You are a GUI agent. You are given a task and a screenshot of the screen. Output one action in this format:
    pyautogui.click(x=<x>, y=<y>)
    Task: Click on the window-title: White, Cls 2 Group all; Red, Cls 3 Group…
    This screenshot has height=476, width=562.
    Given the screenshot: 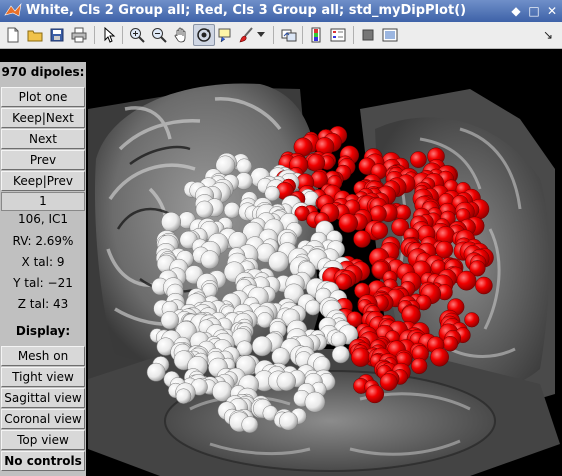 What is the action you would take?
    pyautogui.click(x=246, y=10)
    